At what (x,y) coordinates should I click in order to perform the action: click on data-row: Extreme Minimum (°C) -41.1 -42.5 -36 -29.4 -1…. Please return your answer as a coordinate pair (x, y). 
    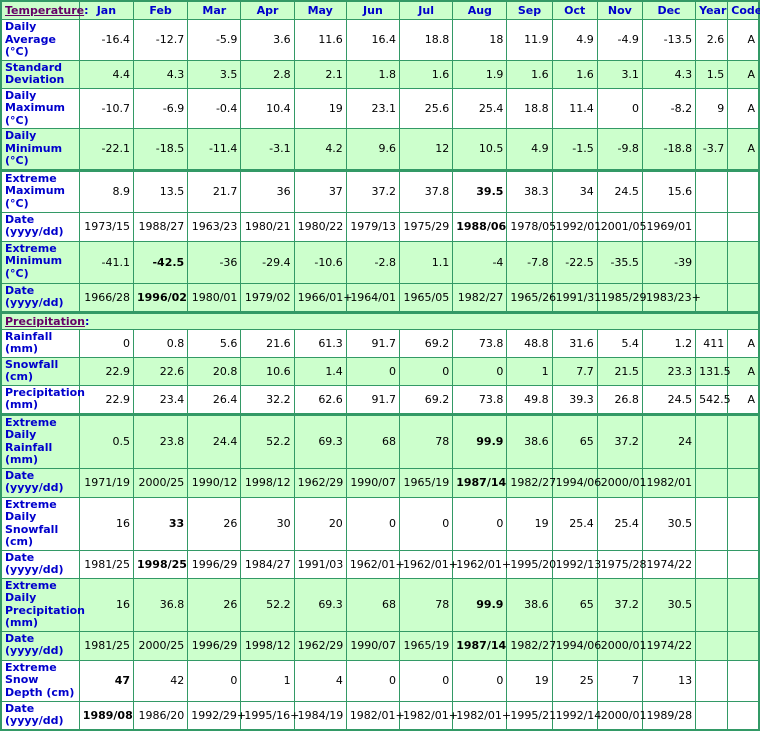
    Looking at the image, I should click on (380, 262).